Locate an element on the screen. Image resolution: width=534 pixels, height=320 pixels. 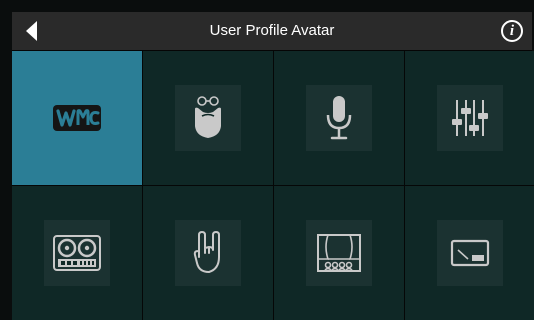
info-icon: i is located at coordinates (512, 31).